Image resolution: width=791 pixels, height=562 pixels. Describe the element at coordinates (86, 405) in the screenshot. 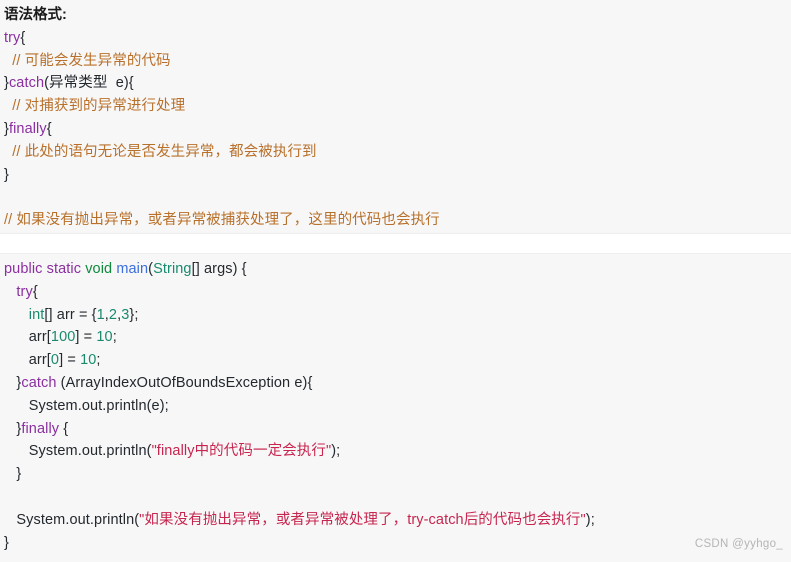

I see `example-token-plain: System.out.println(e);` at that location.